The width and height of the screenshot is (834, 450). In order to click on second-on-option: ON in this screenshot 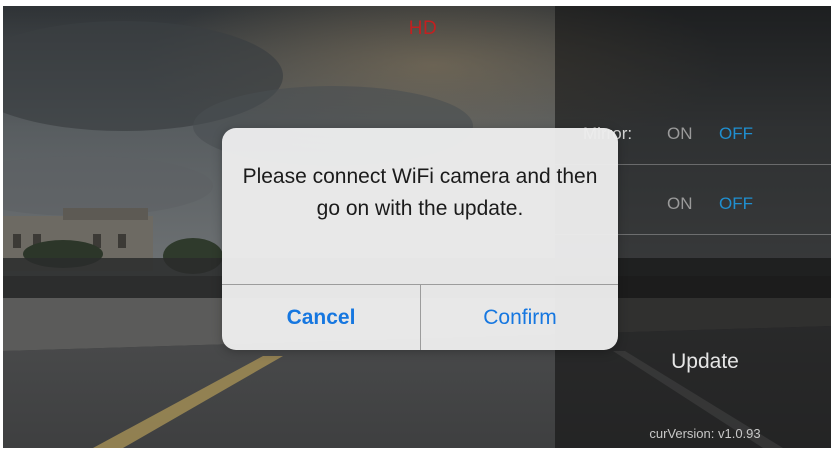, I will do `click(680, 204)`.